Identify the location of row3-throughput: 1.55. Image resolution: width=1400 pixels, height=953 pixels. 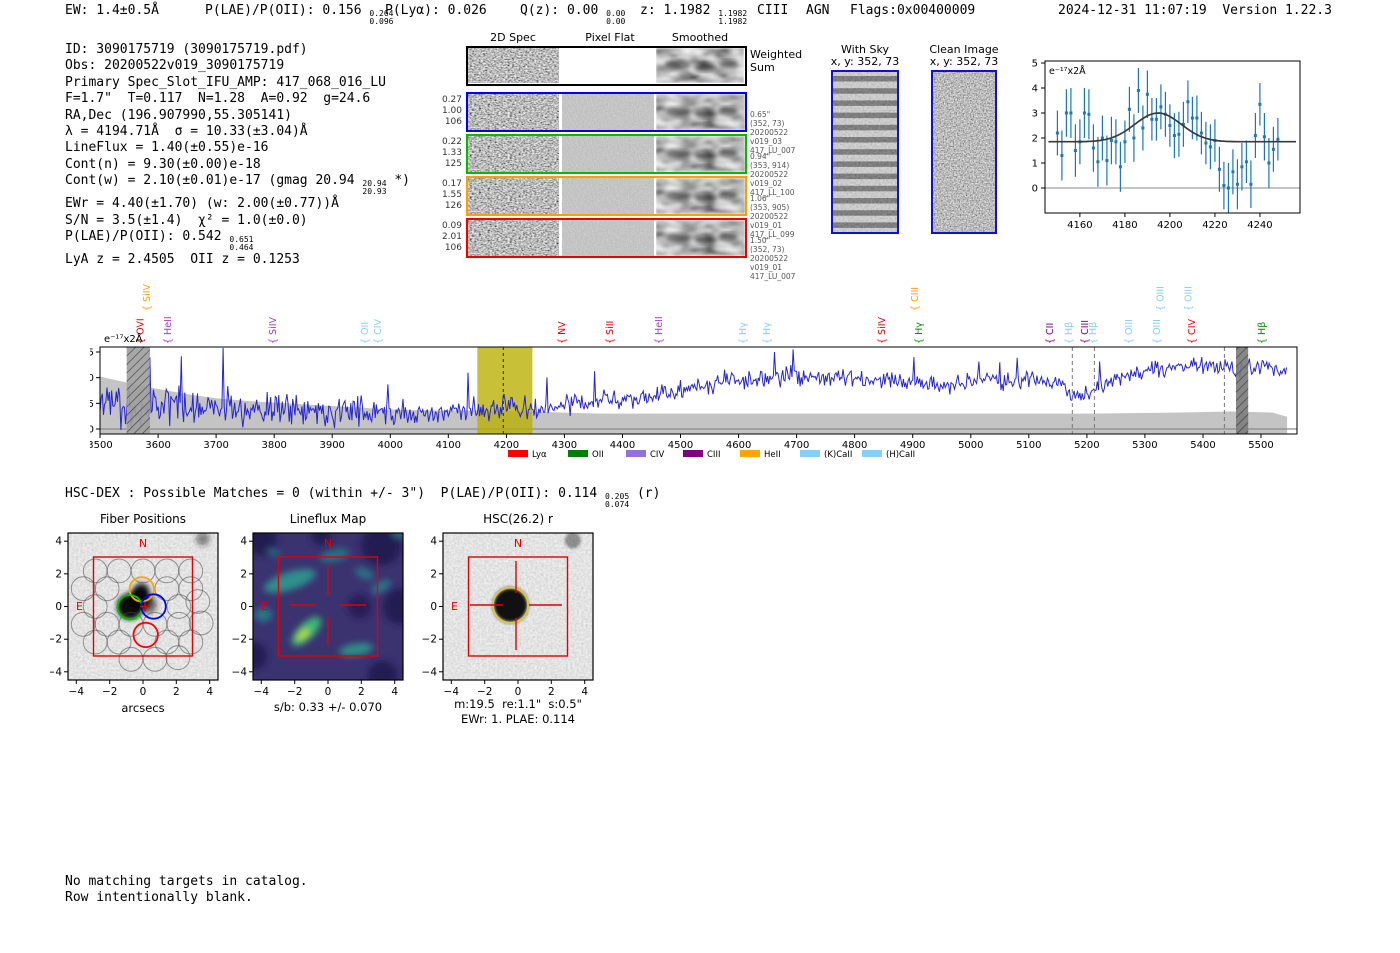
(451, 195).